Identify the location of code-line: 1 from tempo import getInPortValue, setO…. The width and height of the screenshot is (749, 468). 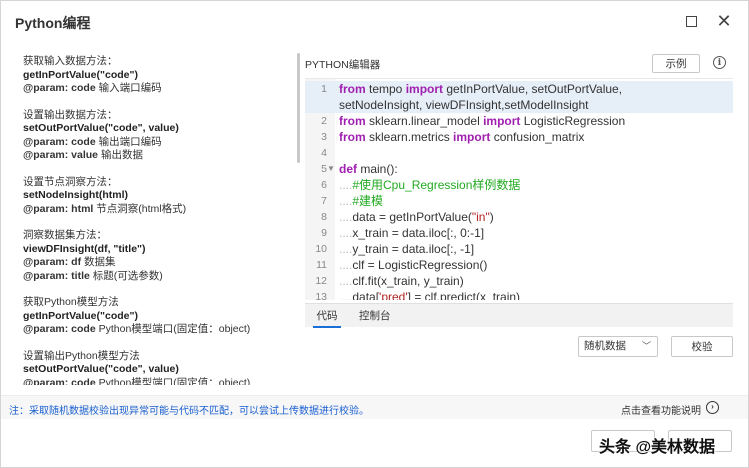
(519, 89).